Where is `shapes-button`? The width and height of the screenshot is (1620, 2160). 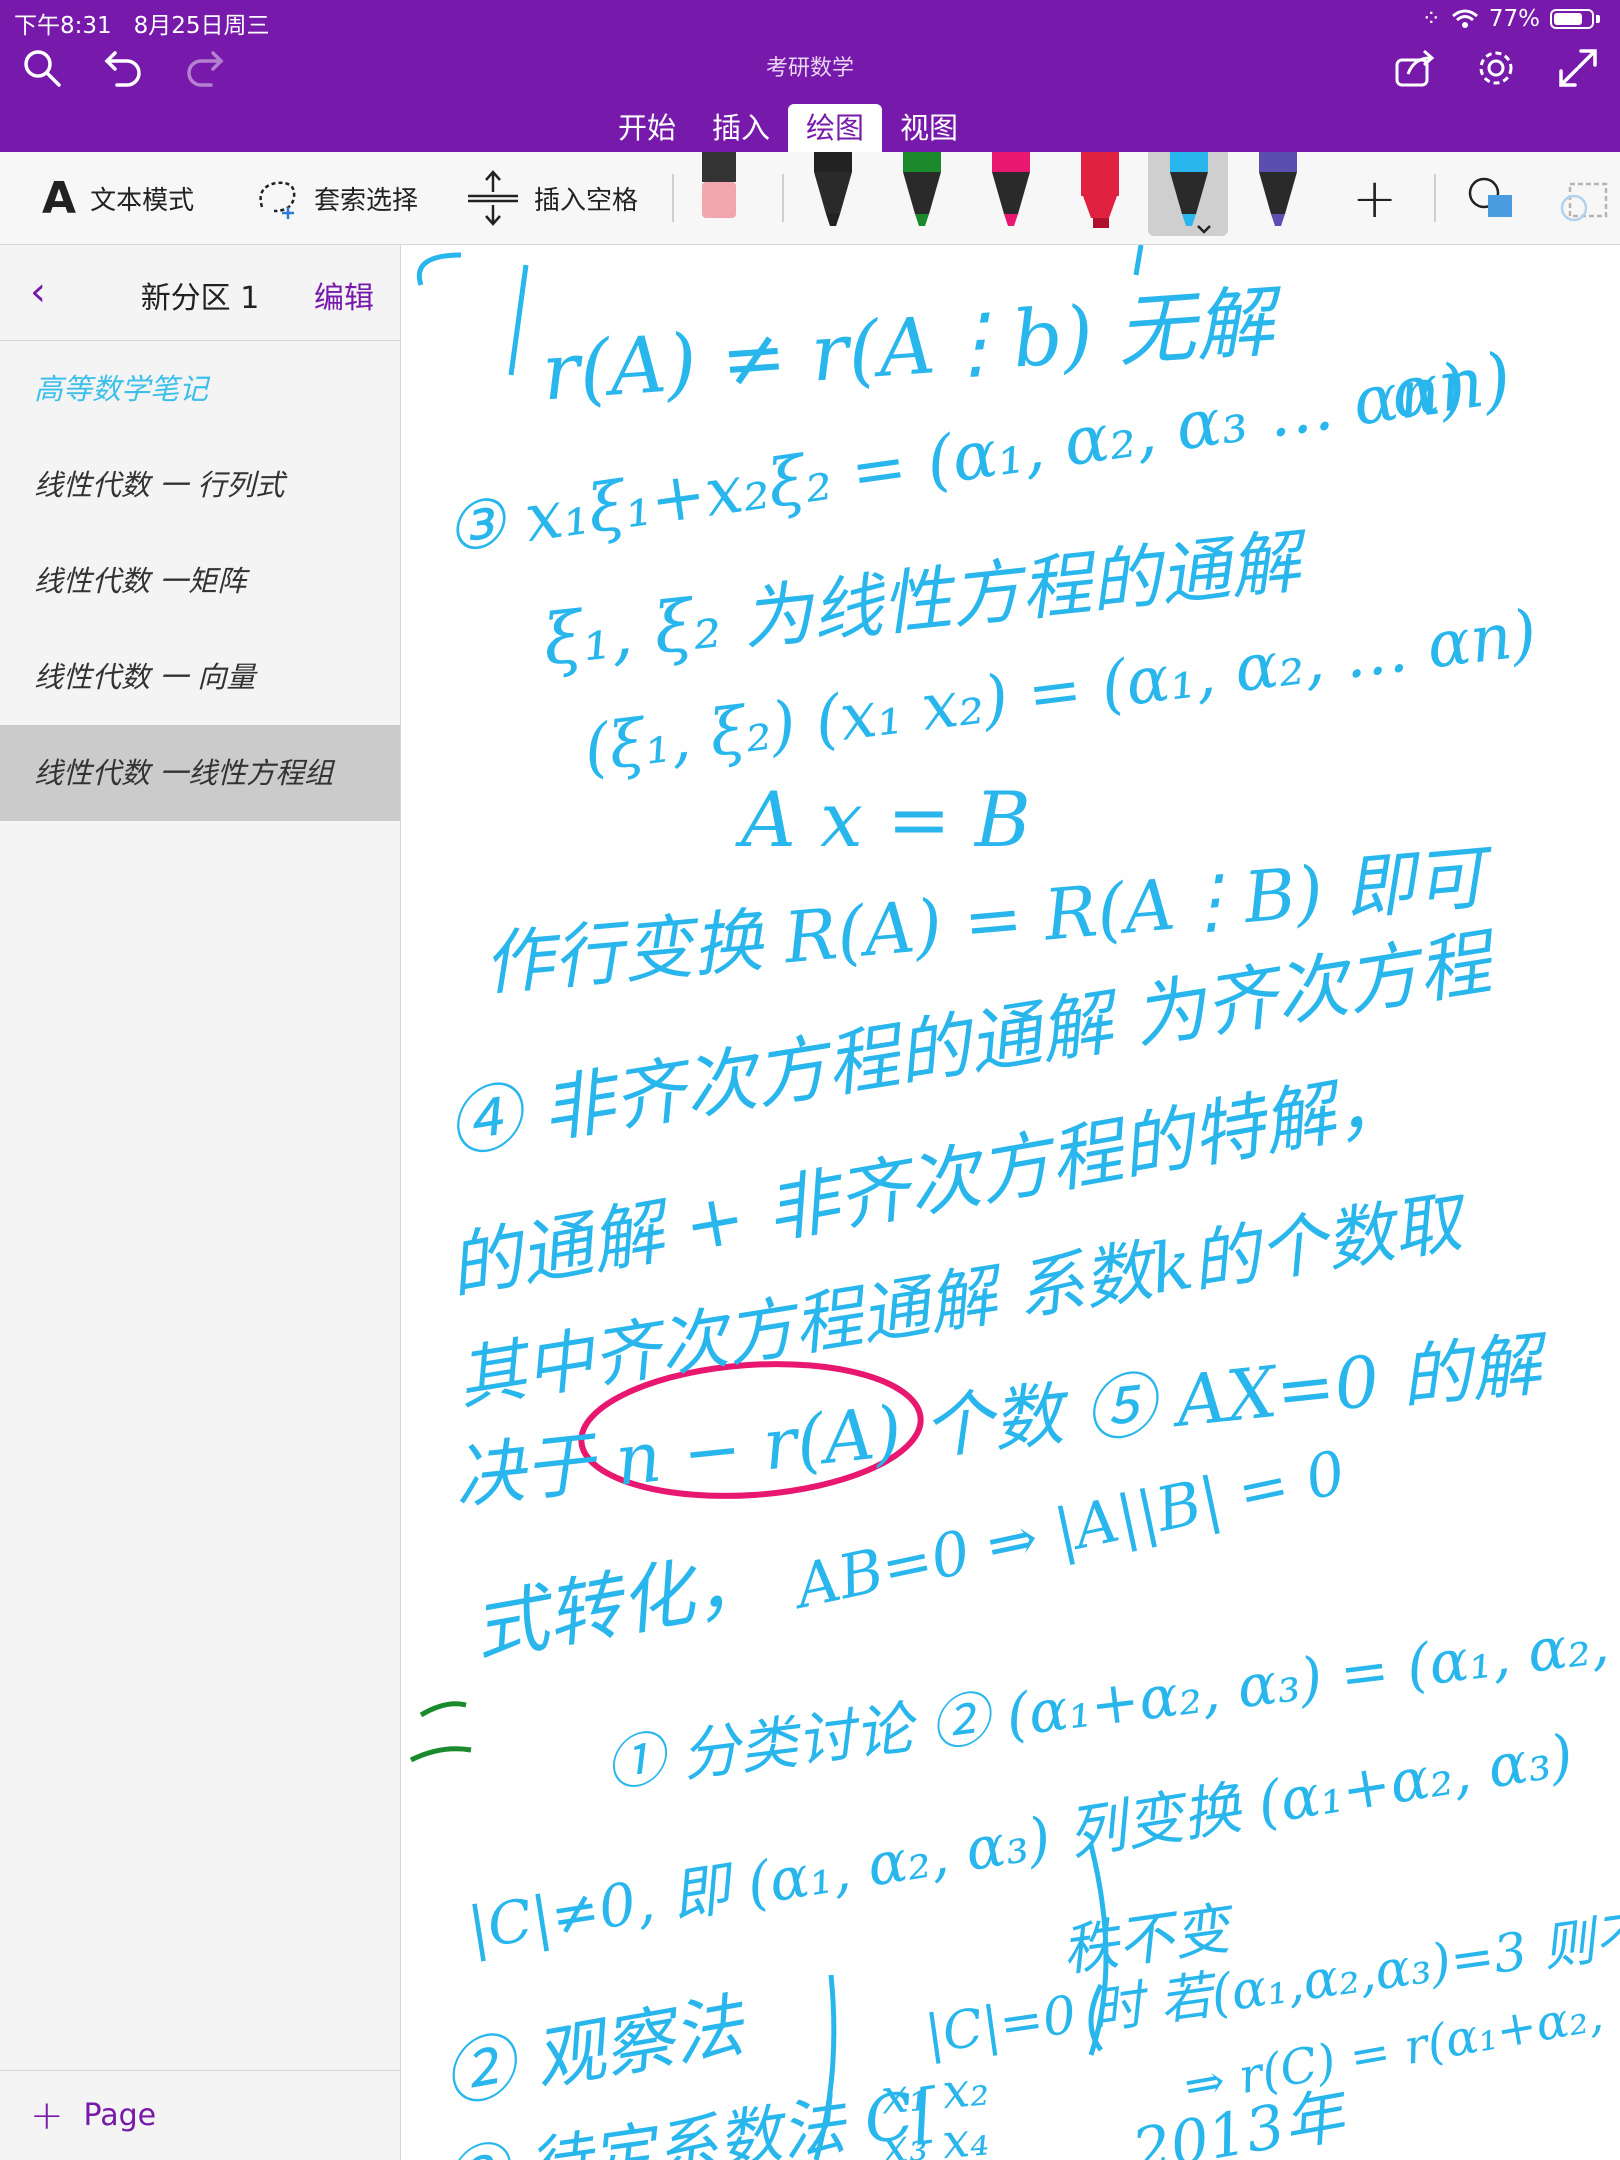
shapes-button is located at coordinates (1491, 198).